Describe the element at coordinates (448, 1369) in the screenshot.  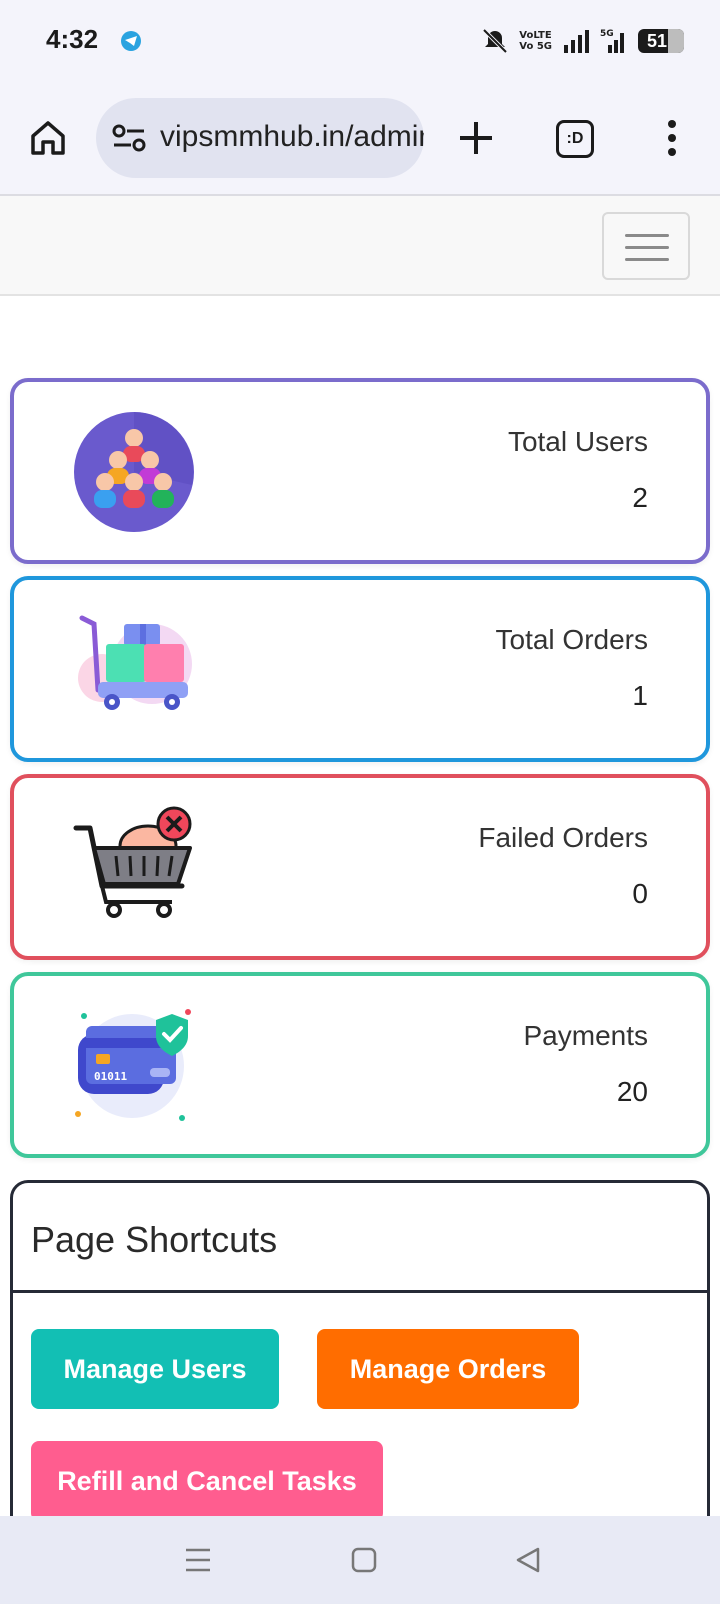
I see `manage-orders-button: Manage Orders` at that location.